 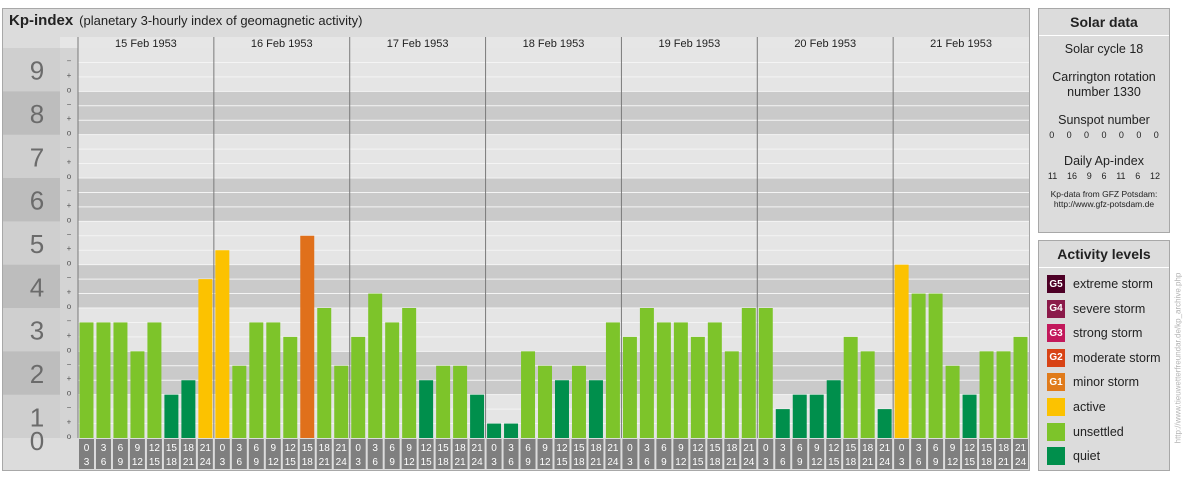 What do you see at coordinates (1106, 382) in the screenshot?
I see `activity-level-label: minor storm` at bounding box center [1106, 382].